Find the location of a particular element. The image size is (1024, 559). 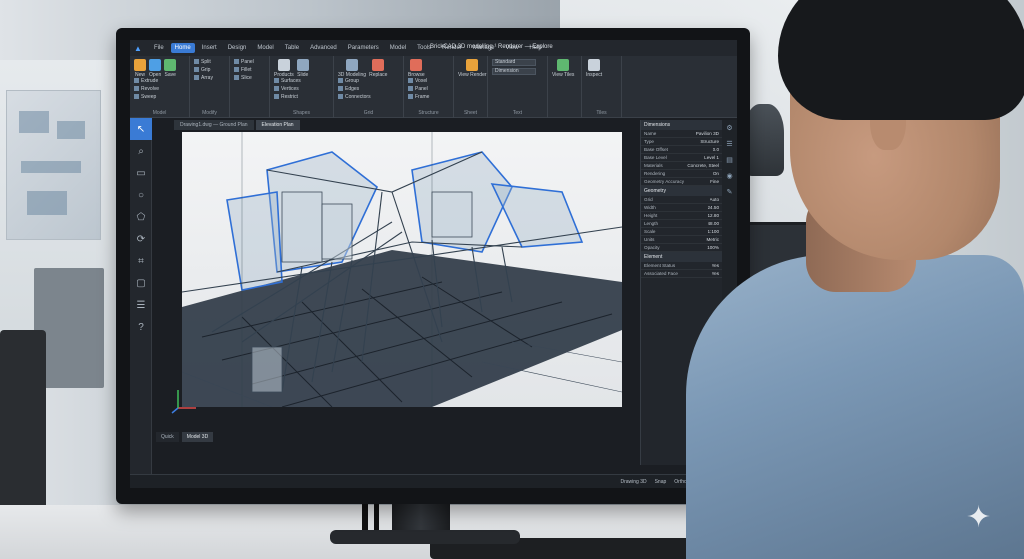

property-row: Name Pavilion 3D is located at coordinates (681, 134).